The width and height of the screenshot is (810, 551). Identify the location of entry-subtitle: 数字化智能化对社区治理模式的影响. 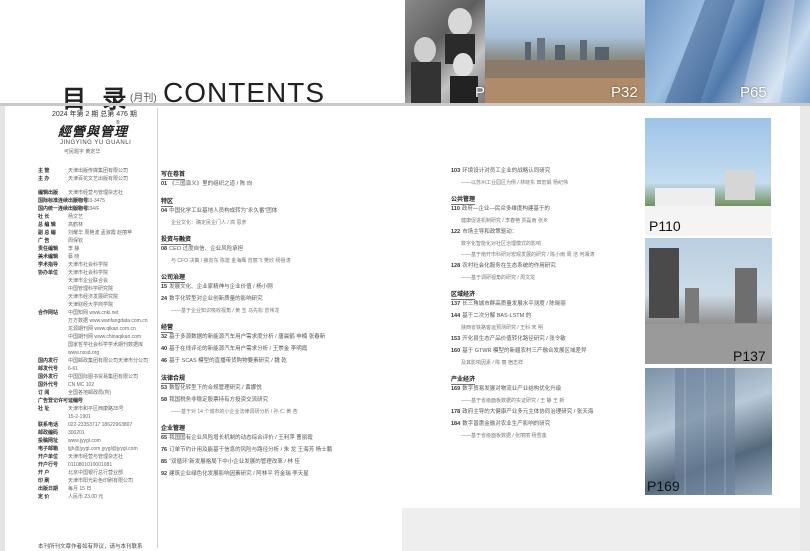
(501, 244).